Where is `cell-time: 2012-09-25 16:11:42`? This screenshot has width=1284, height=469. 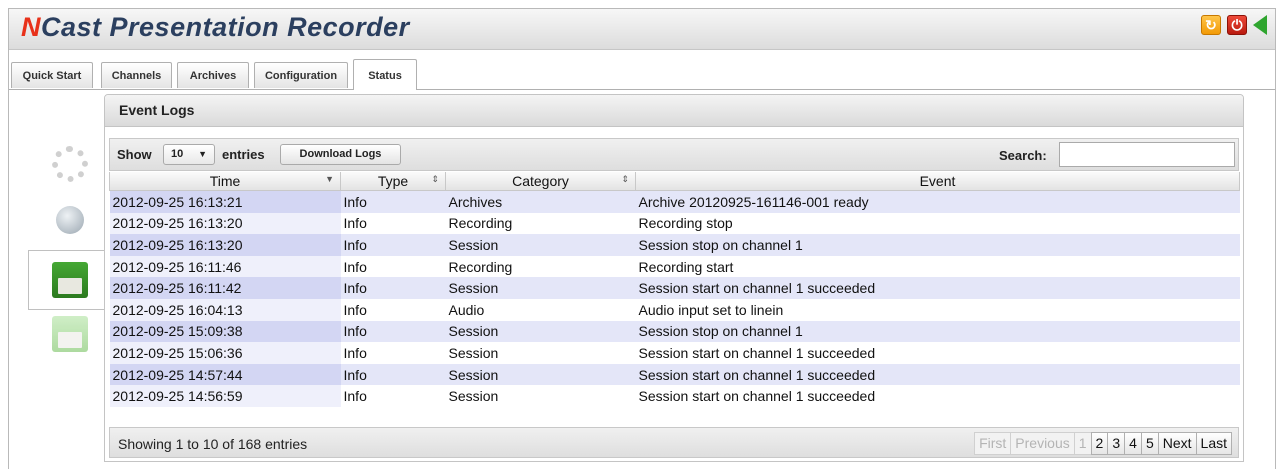
cell-time: 2012-09-25 16:11:42 is located at coordinates (225, 288).